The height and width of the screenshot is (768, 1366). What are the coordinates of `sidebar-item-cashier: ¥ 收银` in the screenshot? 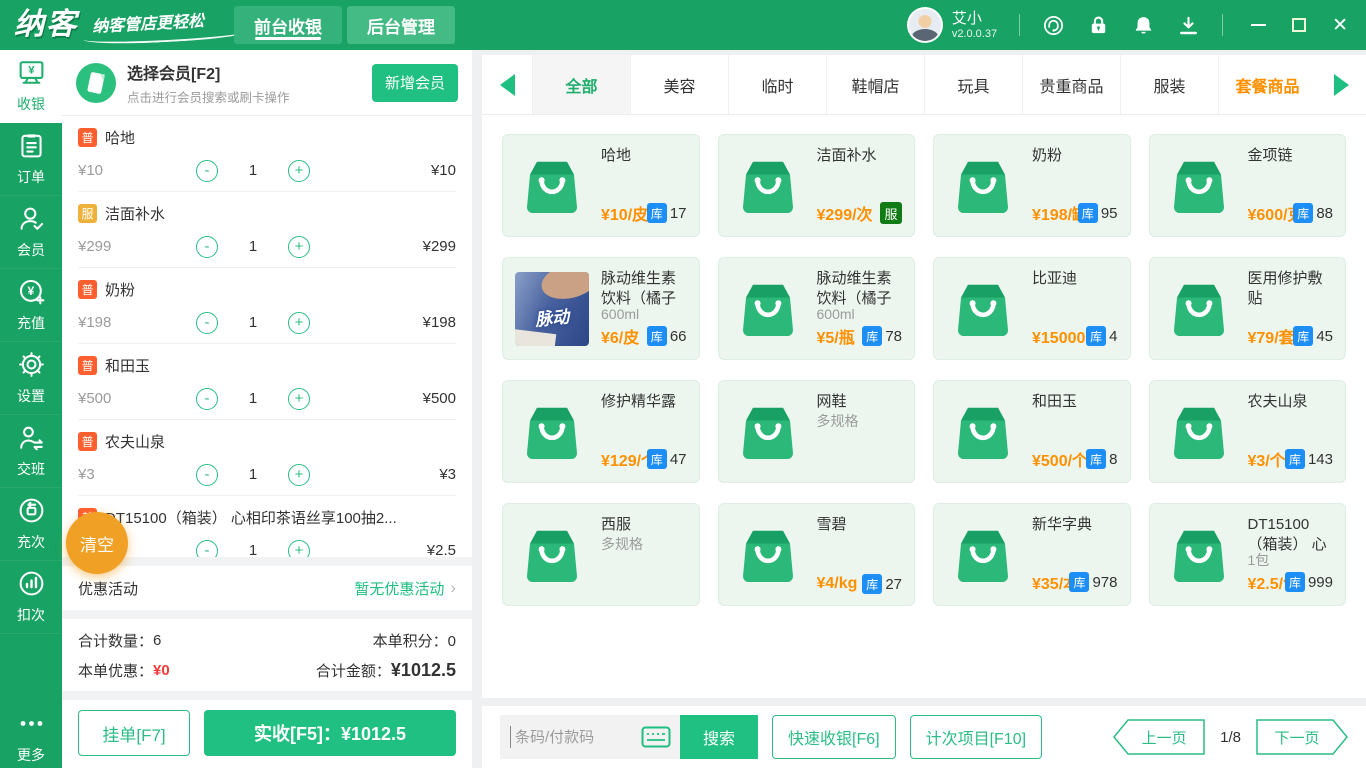 It's located at (31, 86).